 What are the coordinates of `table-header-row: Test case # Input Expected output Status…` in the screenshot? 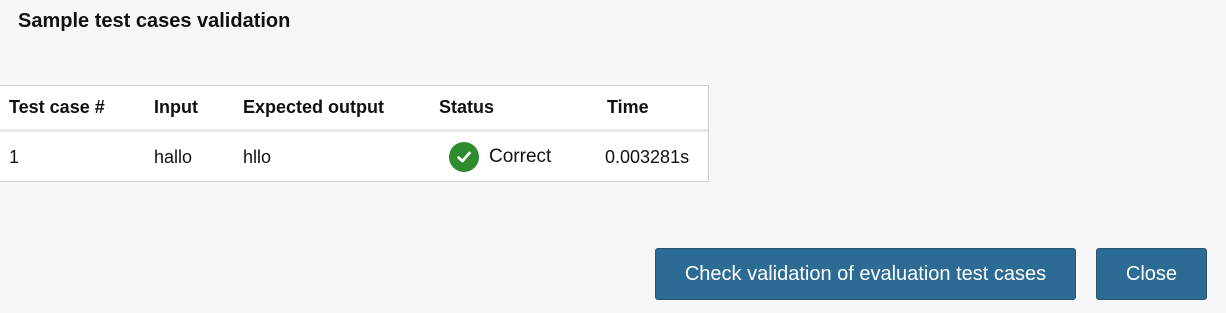 It's located at (354, 109).